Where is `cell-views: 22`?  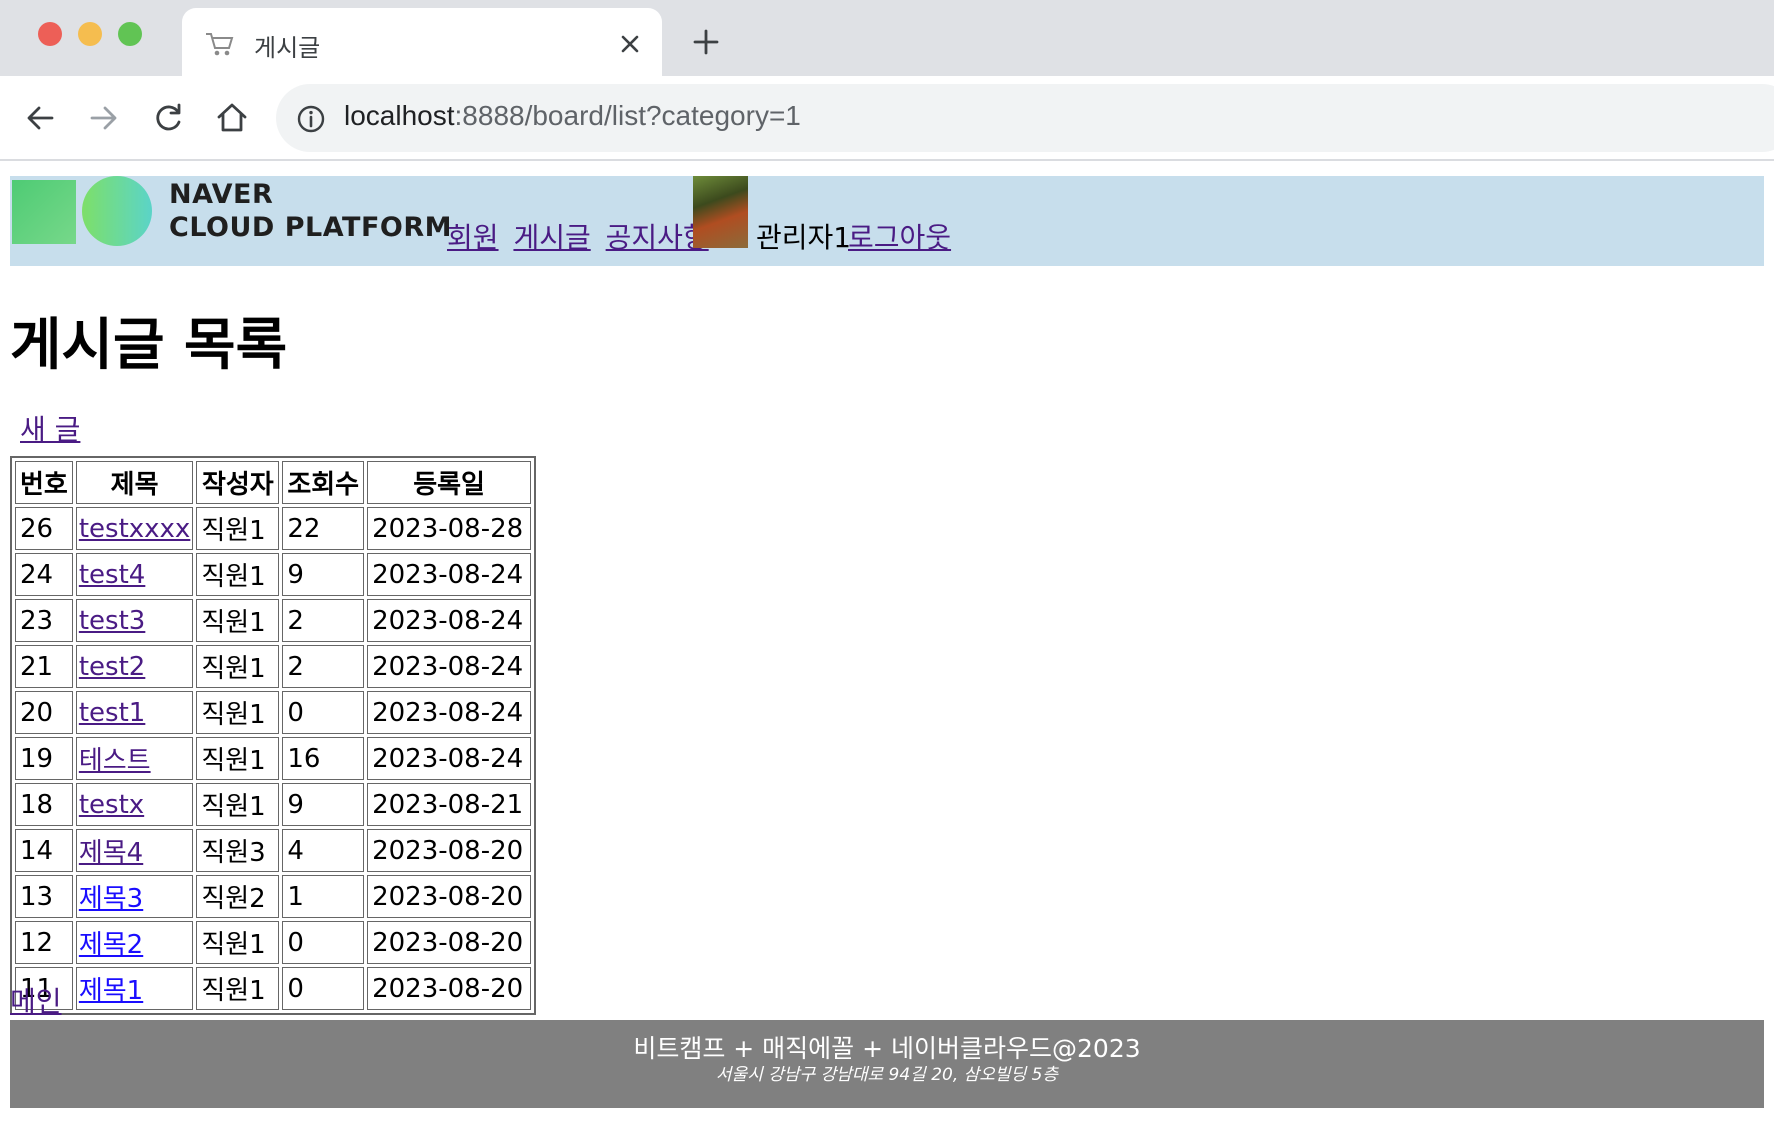 cell-views: 22 is located at coordinates (323, 528).